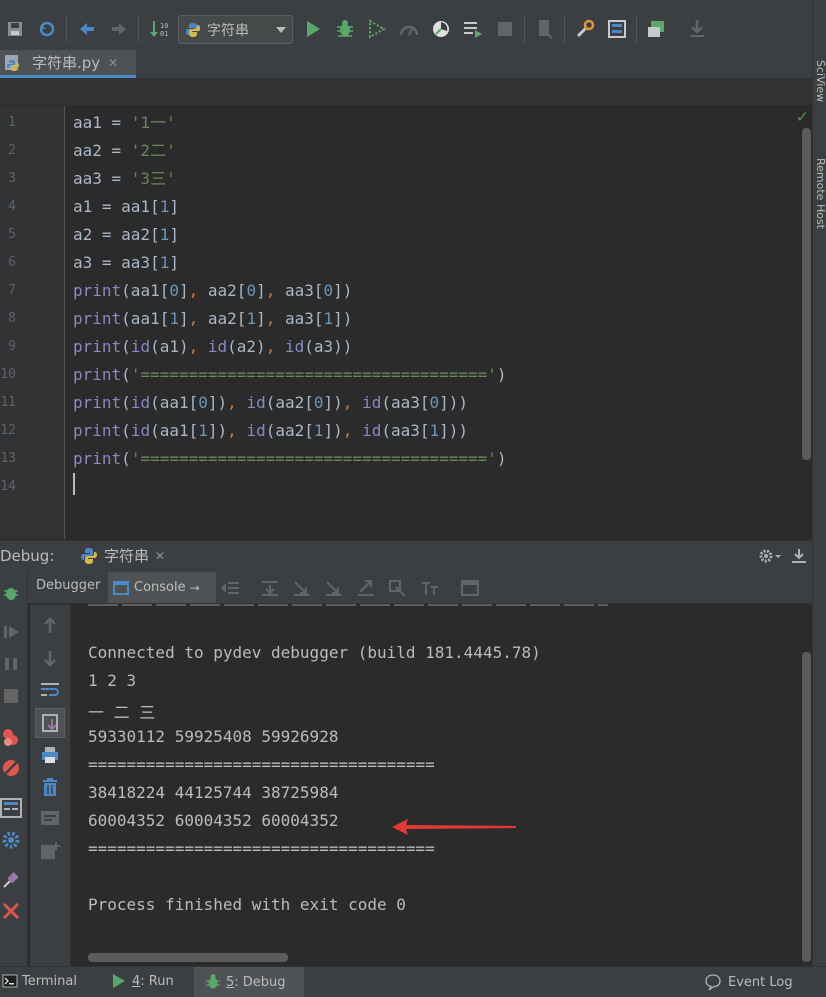 The image size is (826, 997). Describe the element at coordinates (819, 483) in the screenshot. I see `right-tool-stripe: SciView Remote Host` at that location.